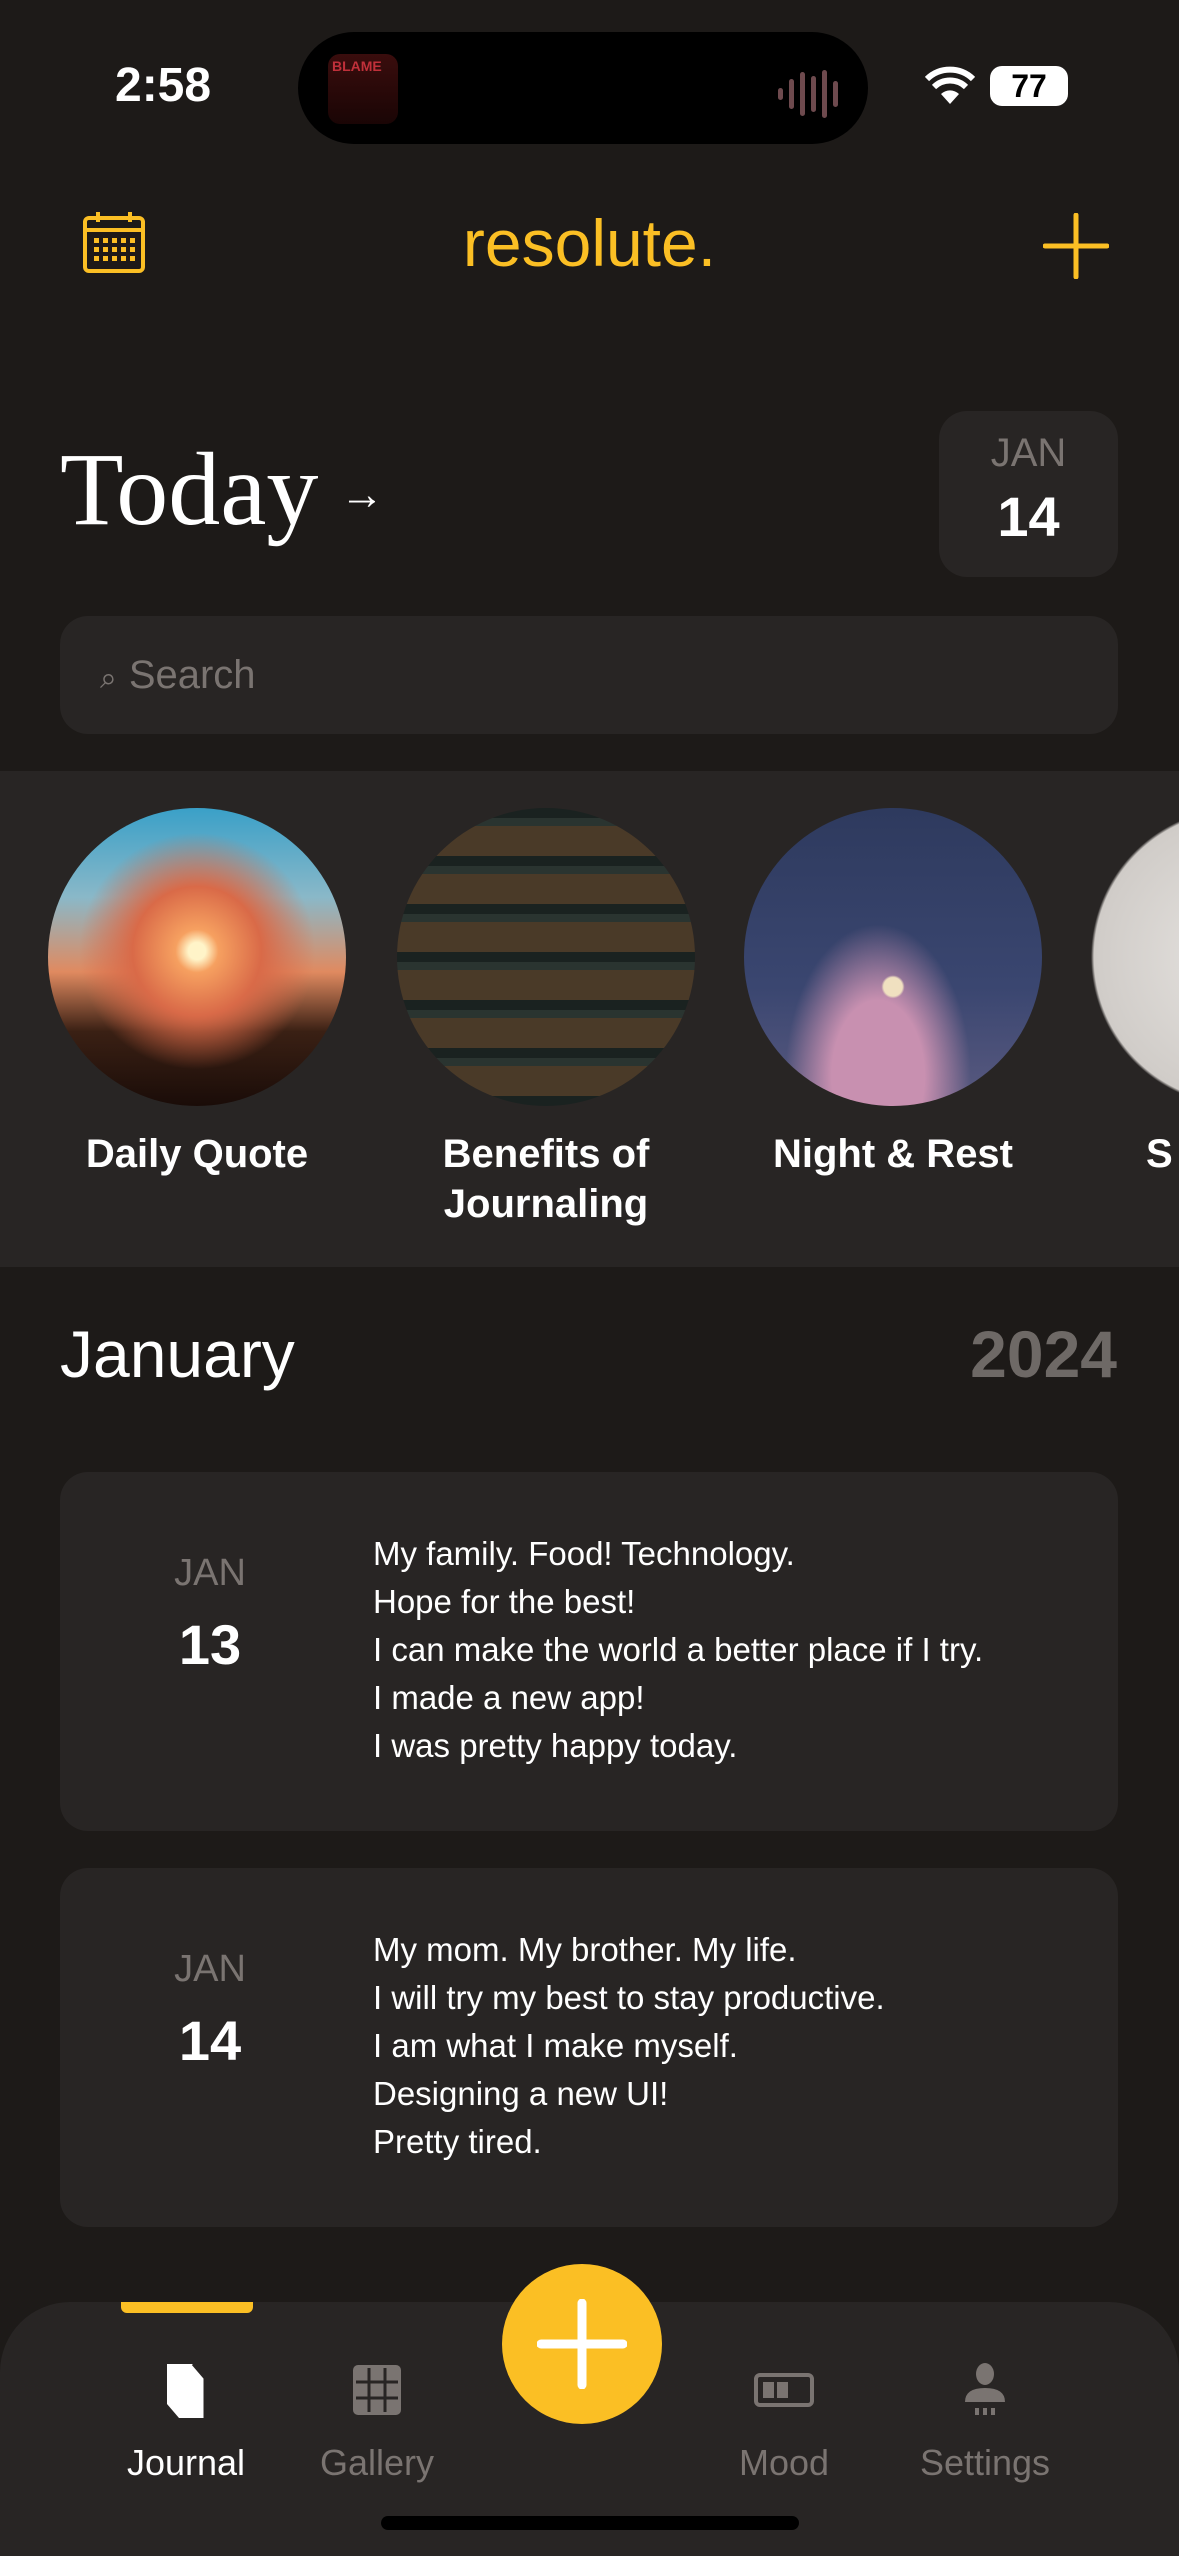 This screenshot has width=1179, height=2556. I want to click on search-input: ⌕ Search, so click(589, 675).